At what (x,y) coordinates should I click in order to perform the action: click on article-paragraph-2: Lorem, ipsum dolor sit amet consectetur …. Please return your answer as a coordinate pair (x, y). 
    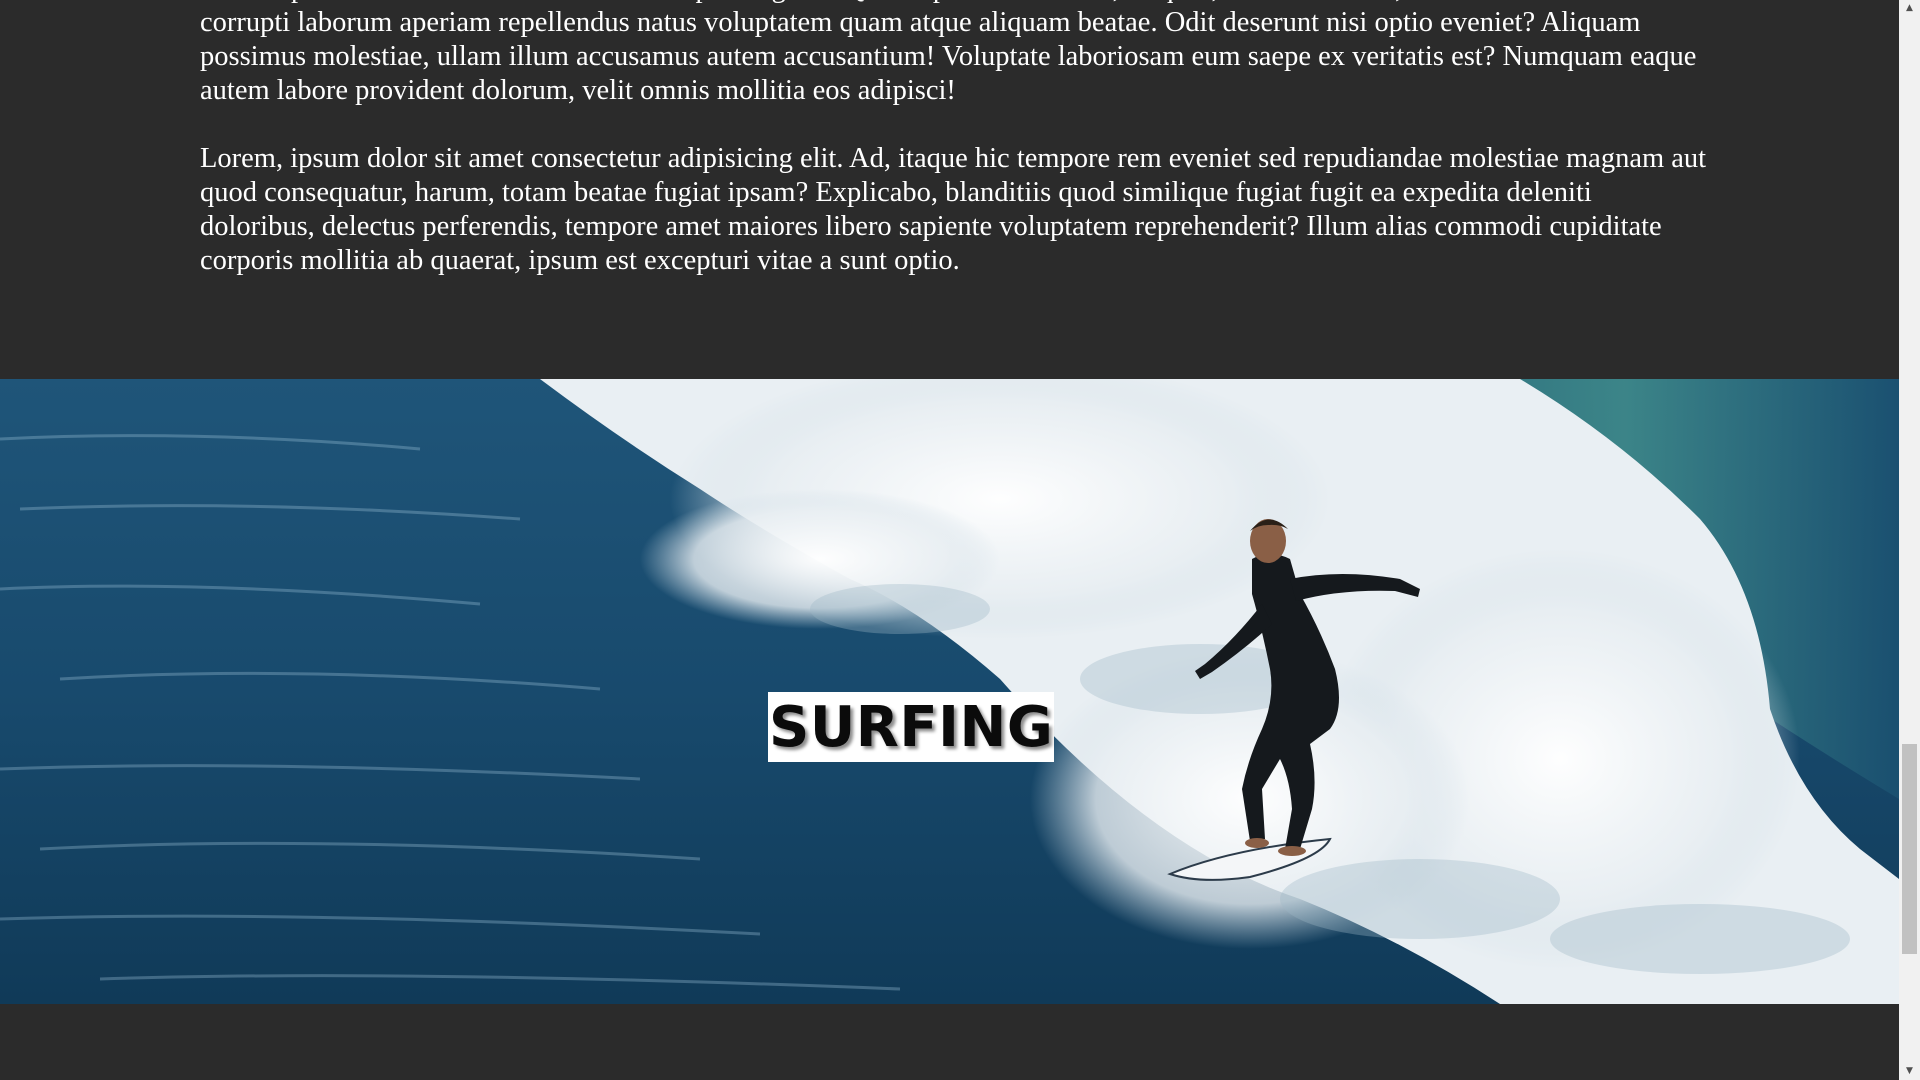
    Looking at the image, I should click on (953, 209).